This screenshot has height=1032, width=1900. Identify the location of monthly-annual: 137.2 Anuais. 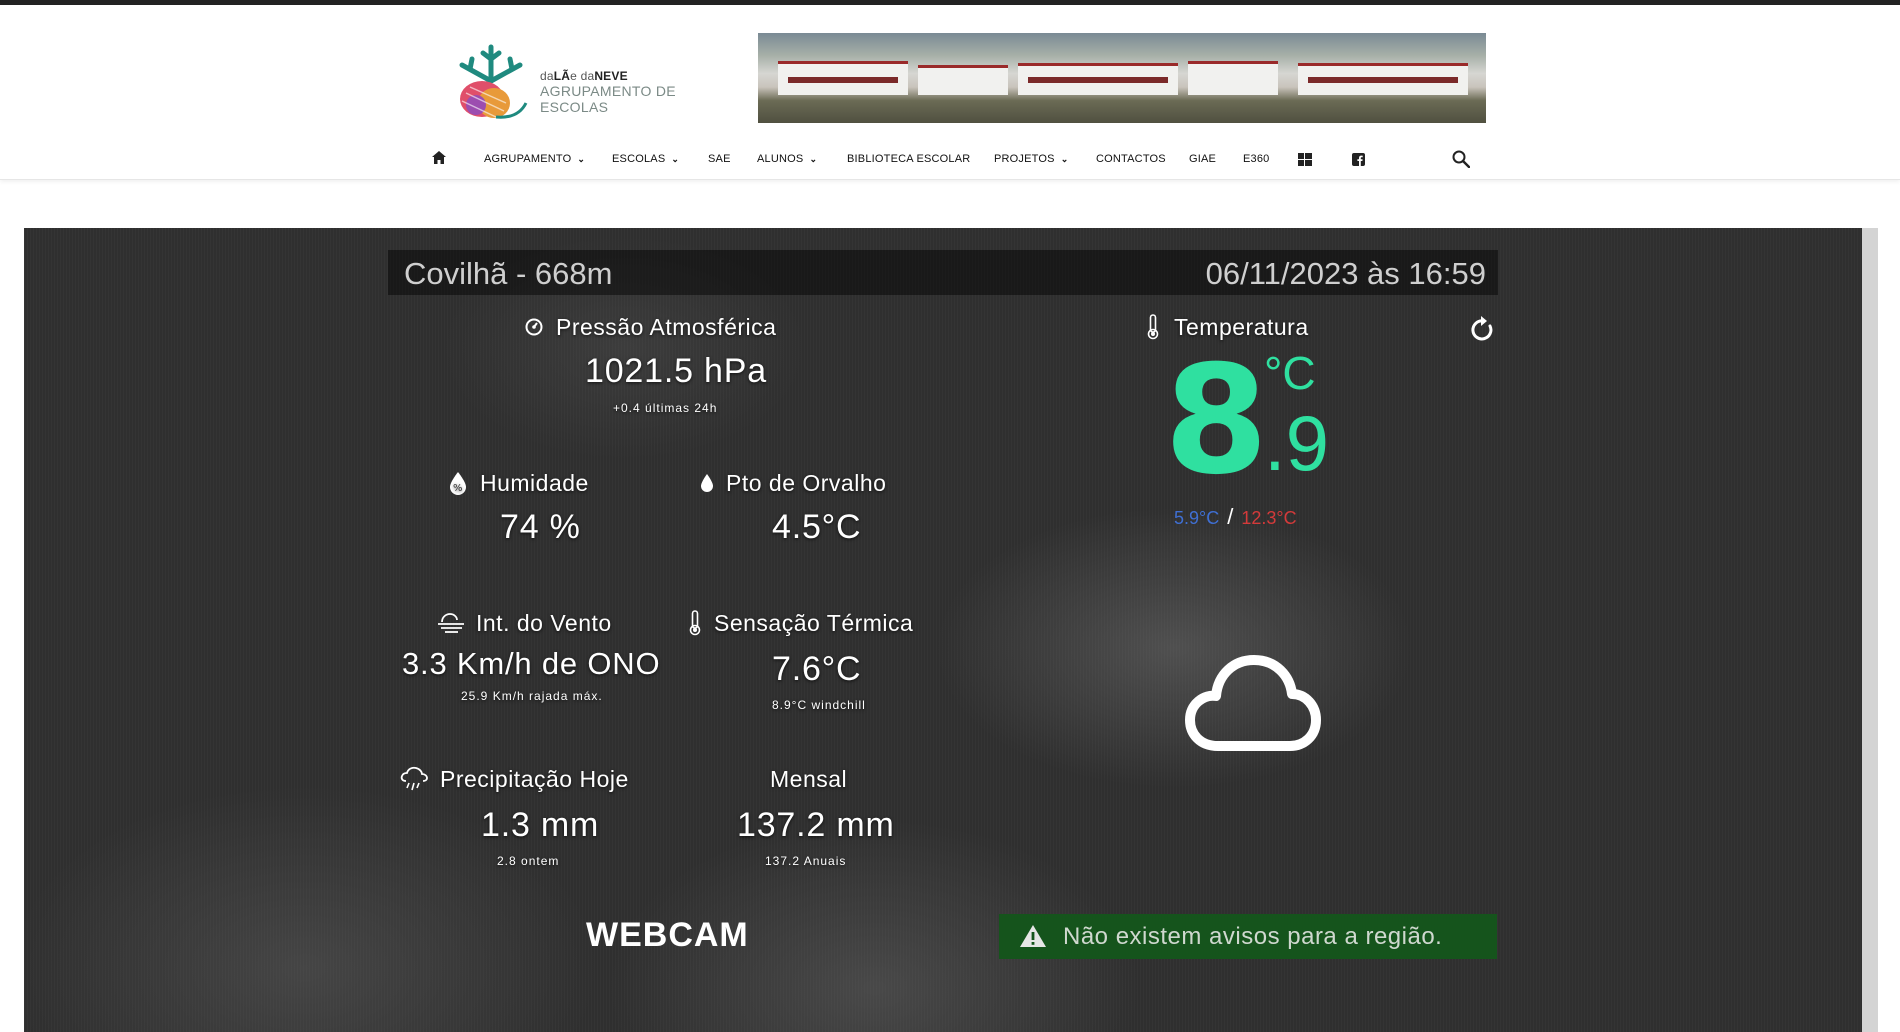
(806, 861).